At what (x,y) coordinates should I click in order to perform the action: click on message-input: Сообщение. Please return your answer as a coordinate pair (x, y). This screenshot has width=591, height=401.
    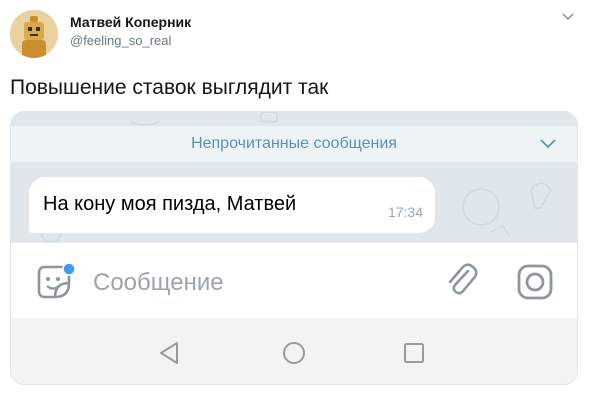
    Looking at the image, I should click on (158, 283).